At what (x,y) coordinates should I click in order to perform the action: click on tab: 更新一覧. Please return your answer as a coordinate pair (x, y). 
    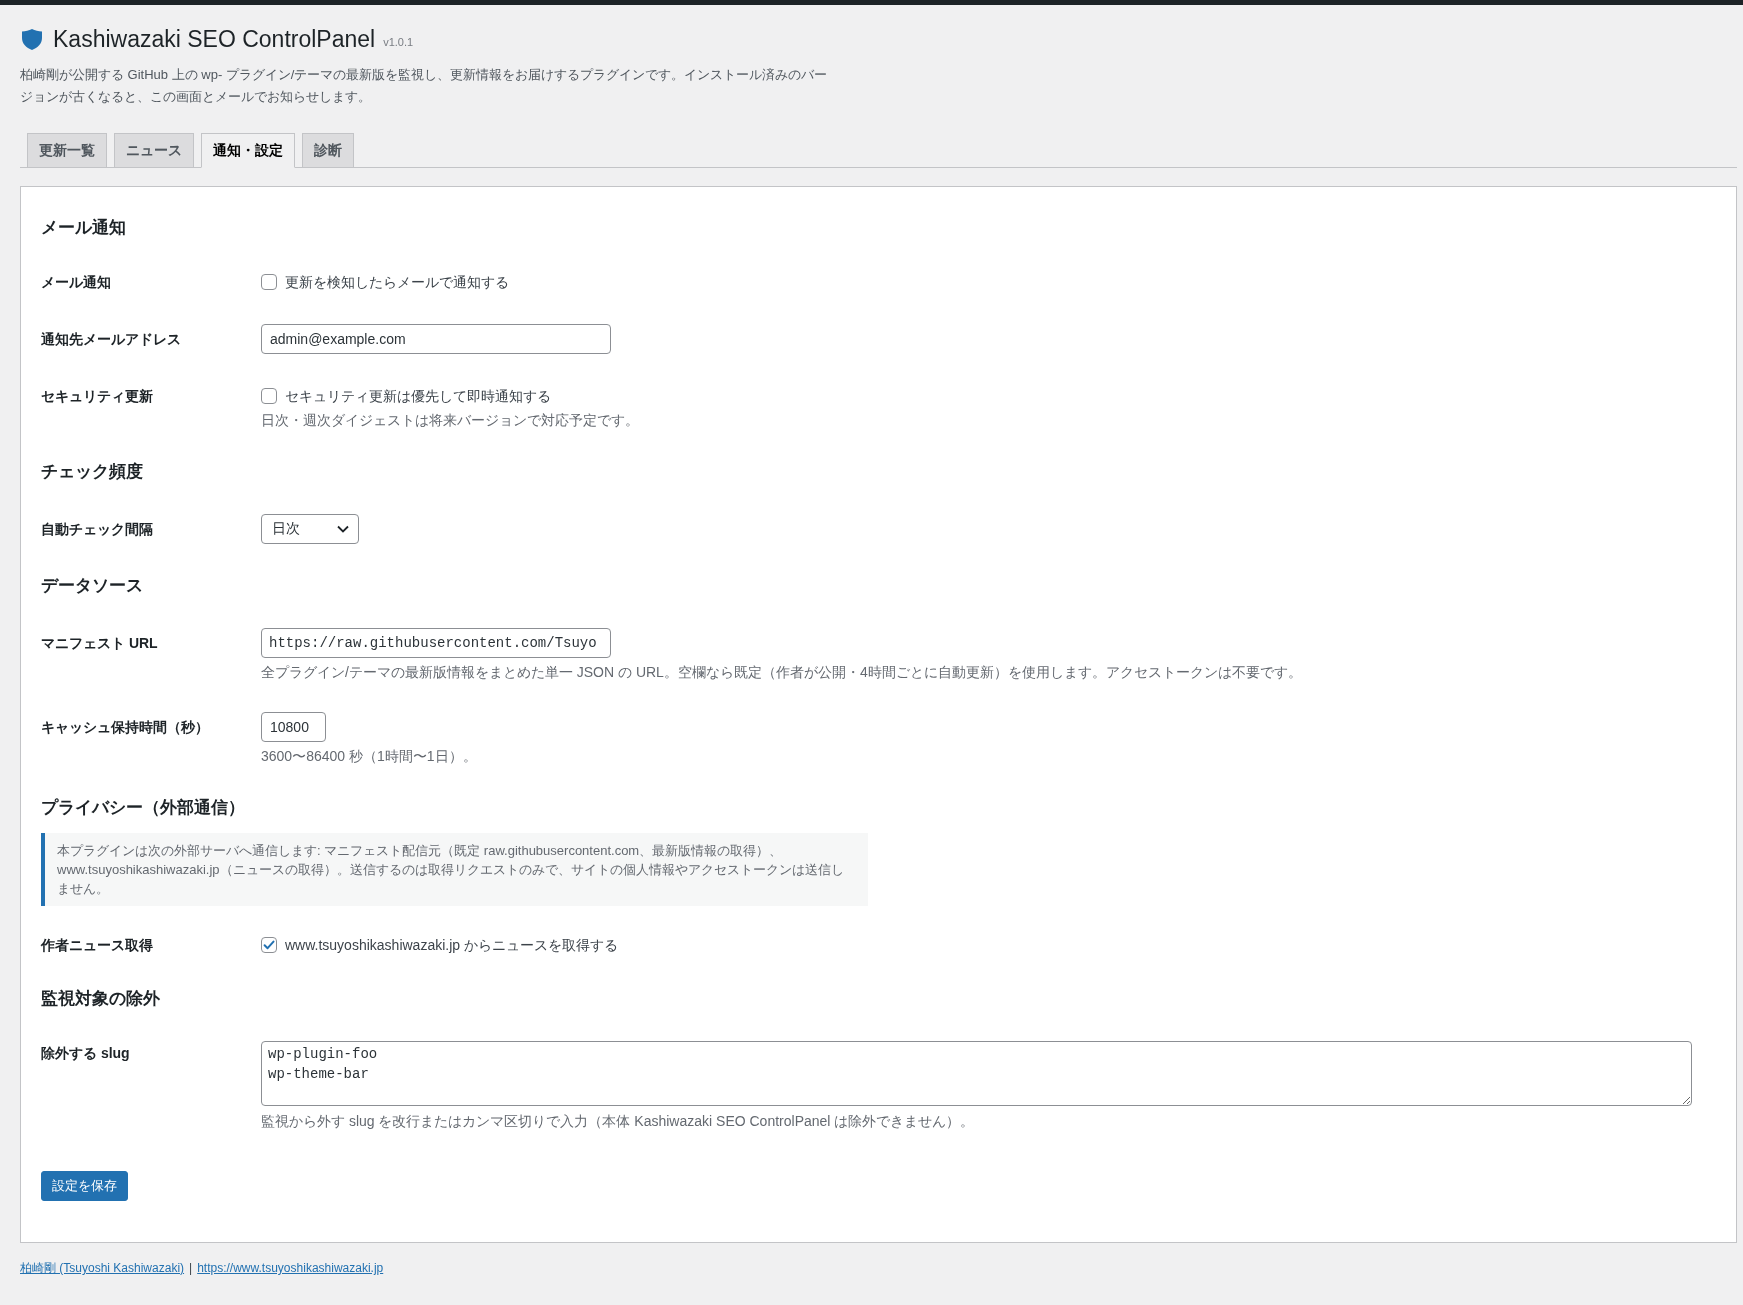
    Looking at the image, I should click on (67, 150).